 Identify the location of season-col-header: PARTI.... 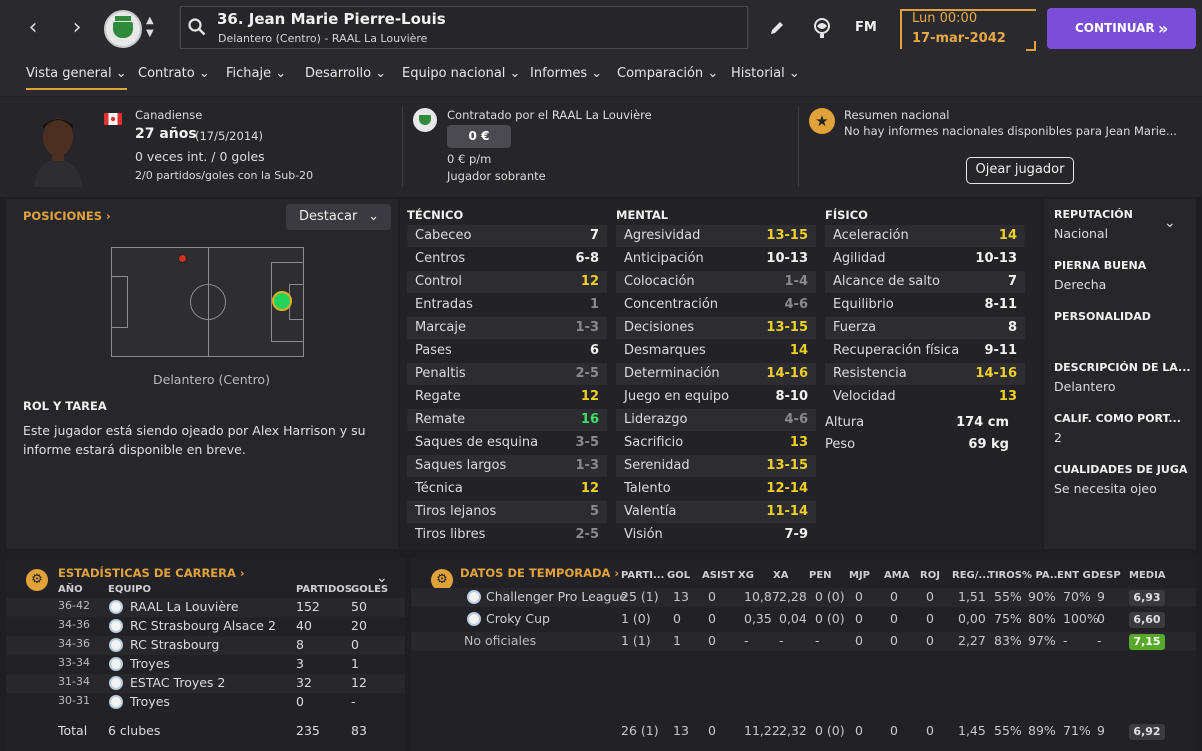
(642, 575).